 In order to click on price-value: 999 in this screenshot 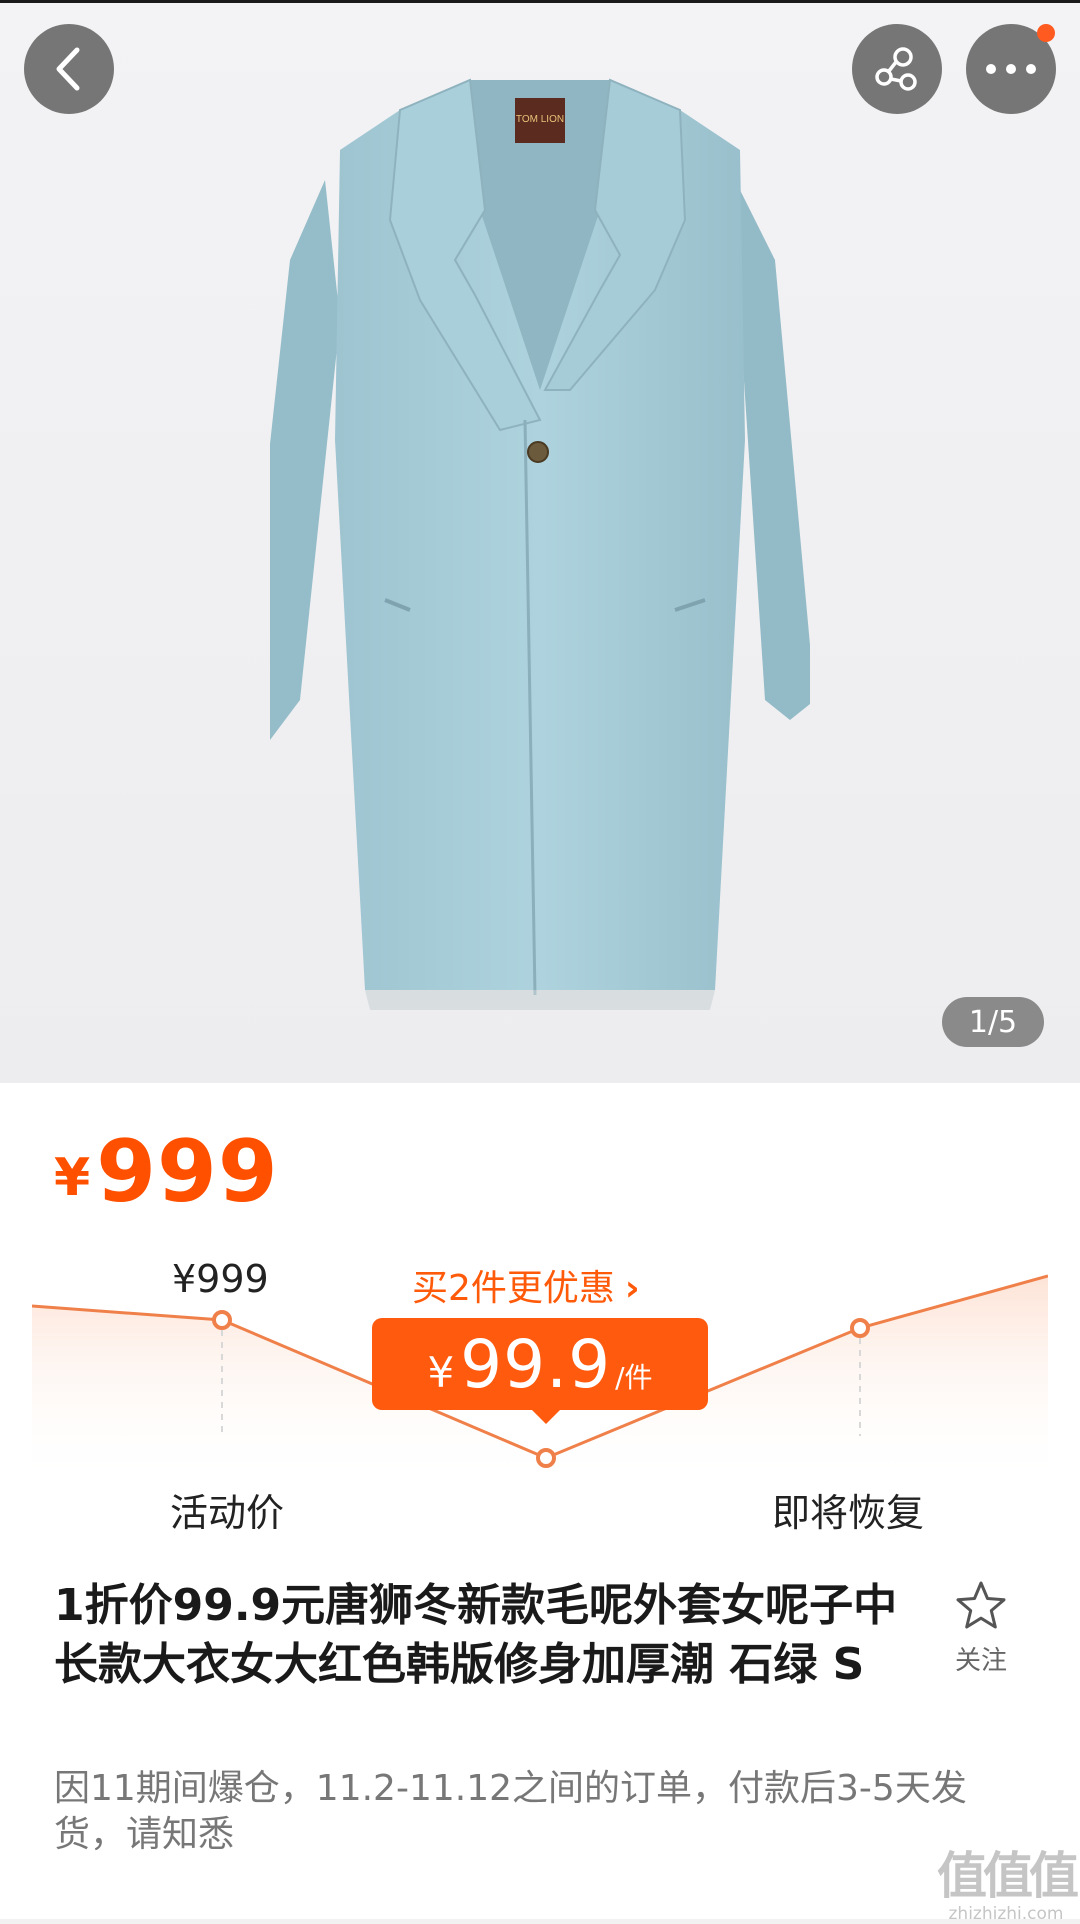, I will do `click(187, 1172)`.